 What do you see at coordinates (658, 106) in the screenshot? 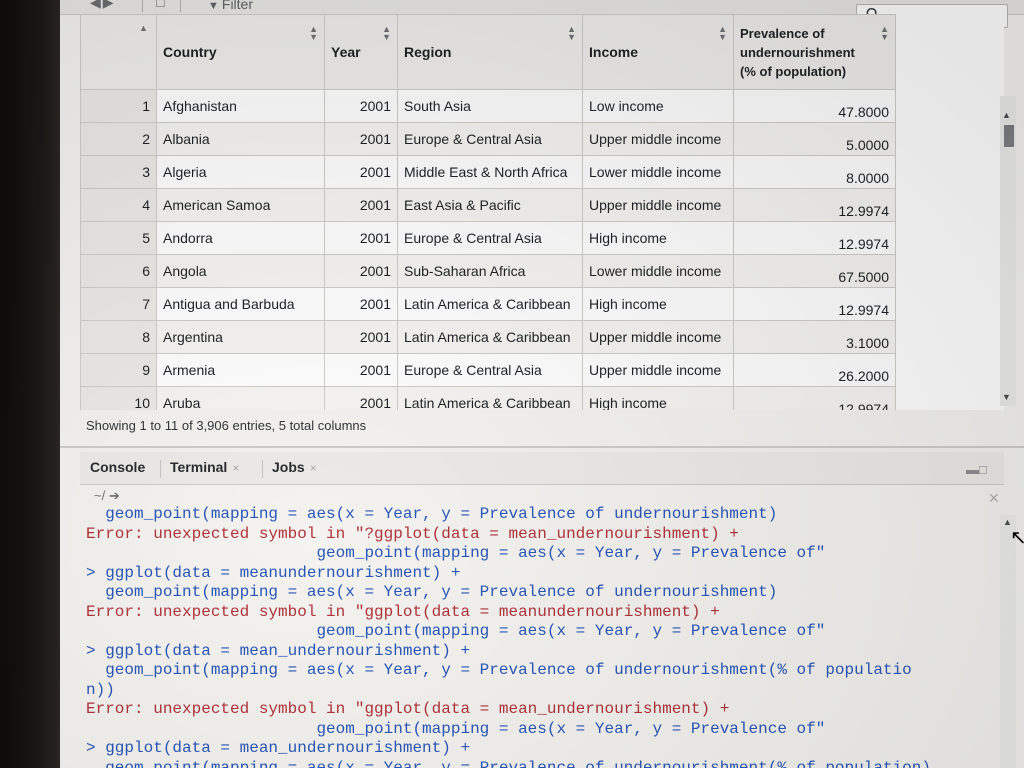
I see `income-cell: Low income` at bounding box center [658, 106].